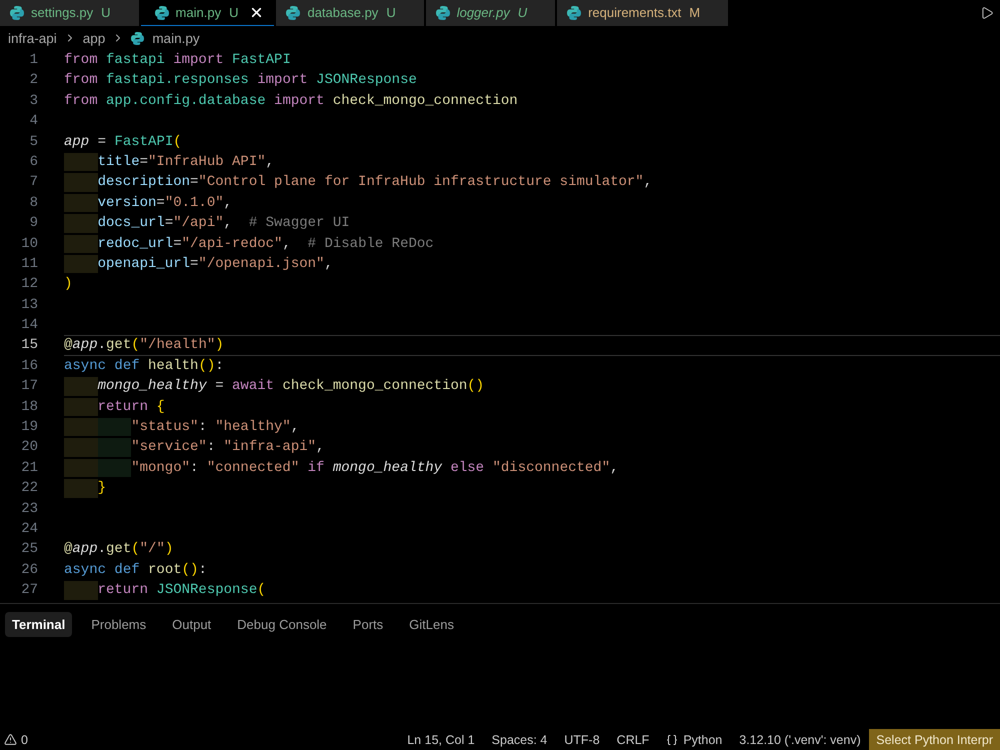 The image size is (1000, 750). What do you see at coordinates (33, 101) in the screenshot?
I see `line-number: 3` at bounding box center [33, 101].